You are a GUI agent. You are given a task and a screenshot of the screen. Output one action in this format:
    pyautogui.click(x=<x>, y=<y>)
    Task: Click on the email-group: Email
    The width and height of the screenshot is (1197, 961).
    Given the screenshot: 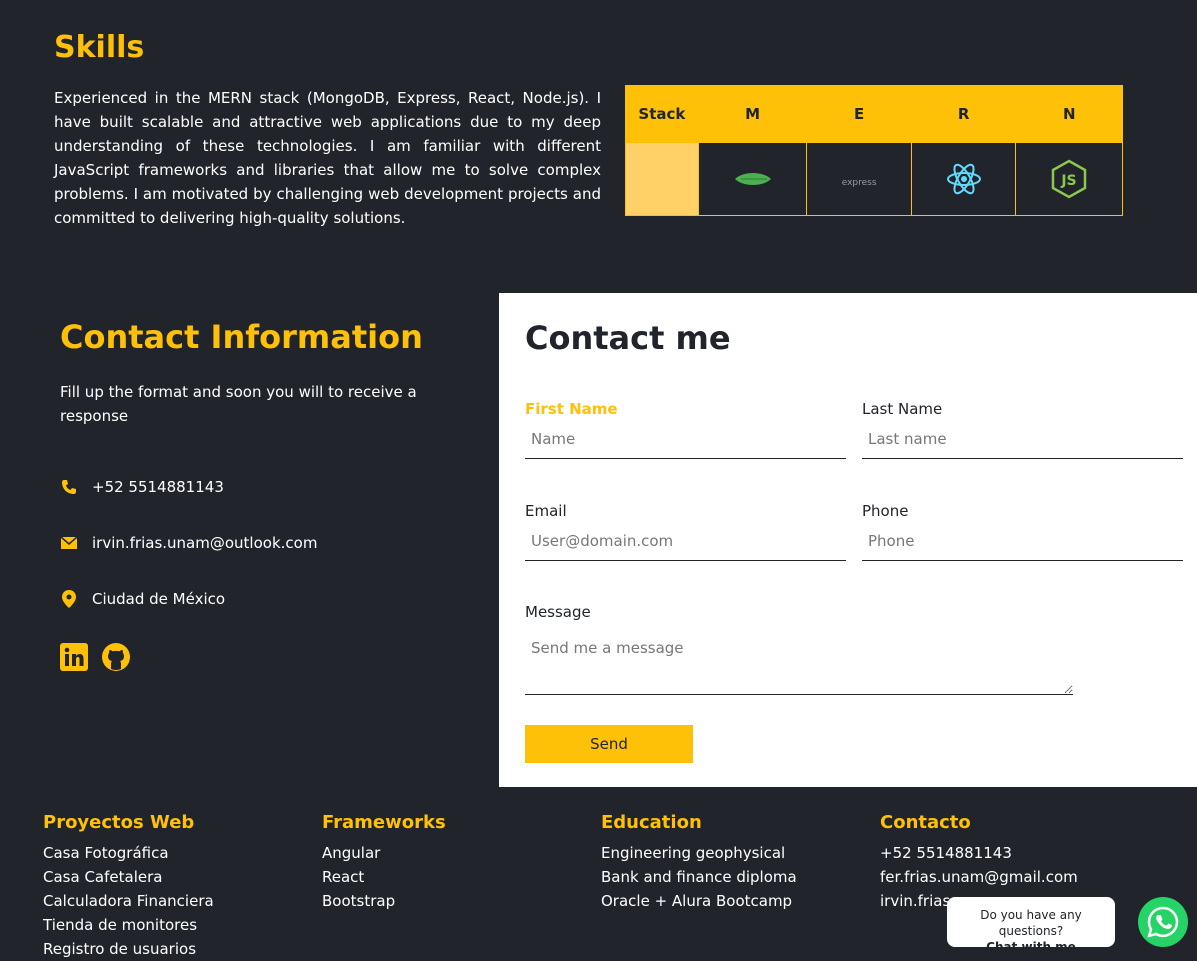 What is the action you would take?
    pyautogui.click(x=685, y=531)
    